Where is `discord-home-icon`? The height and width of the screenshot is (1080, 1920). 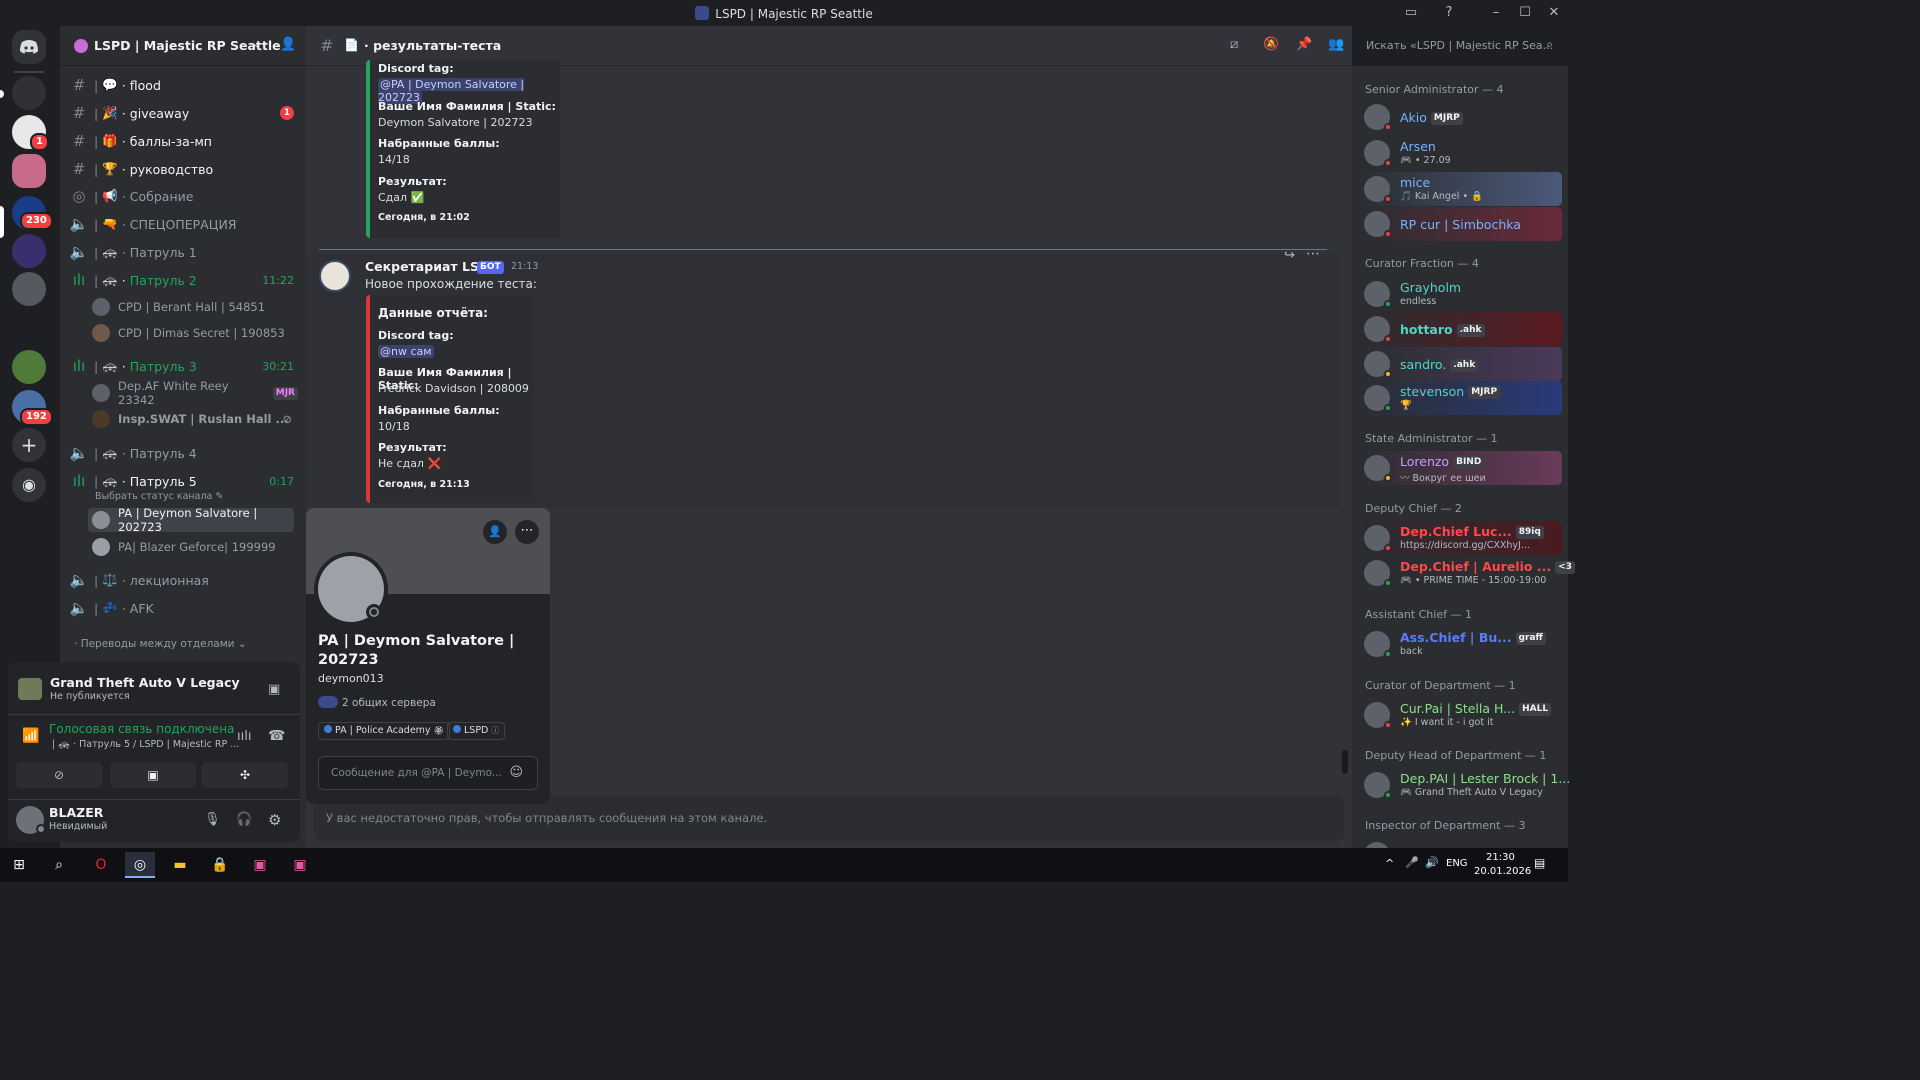
discord-home-icon is located at coordinates (29, 47).